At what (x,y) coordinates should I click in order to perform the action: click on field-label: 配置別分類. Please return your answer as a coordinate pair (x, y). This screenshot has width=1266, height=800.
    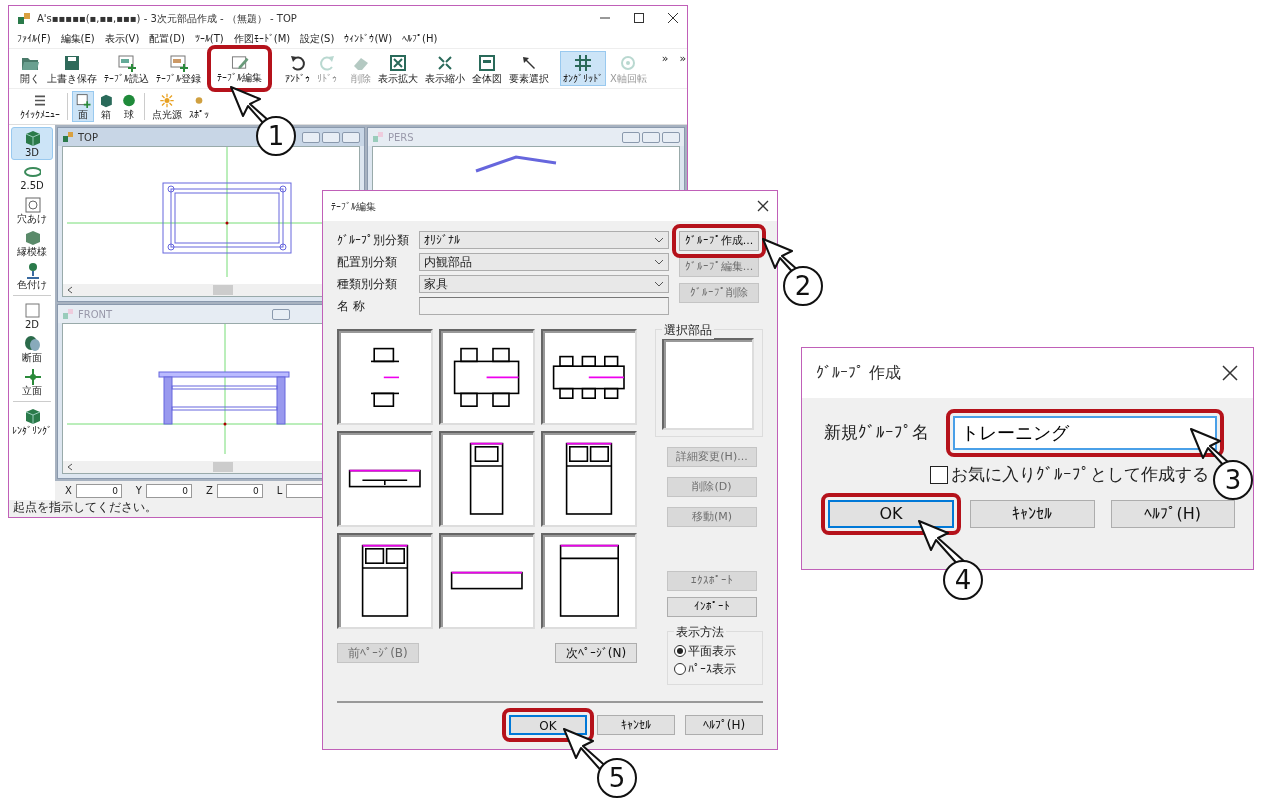
    Looking at the image, I should click on (367, 262).